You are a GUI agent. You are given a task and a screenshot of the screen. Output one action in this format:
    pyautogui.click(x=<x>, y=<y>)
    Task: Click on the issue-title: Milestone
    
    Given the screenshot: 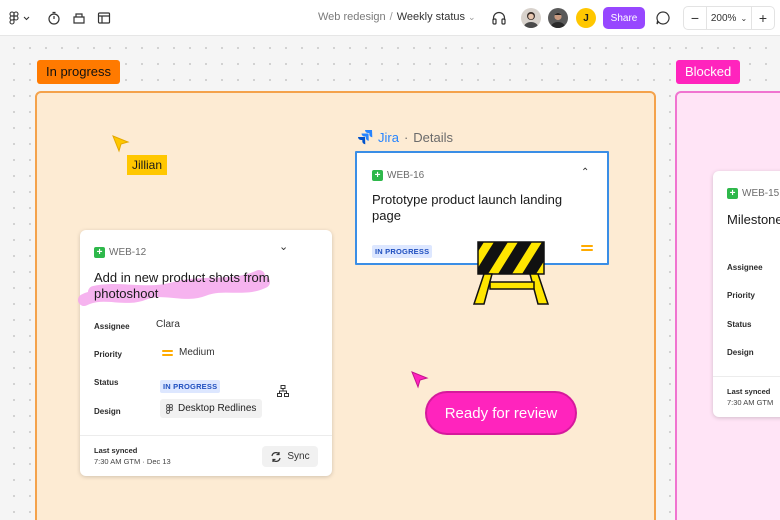 What is the action you would take?
    pyautogui.click(x=753, y=219)
    